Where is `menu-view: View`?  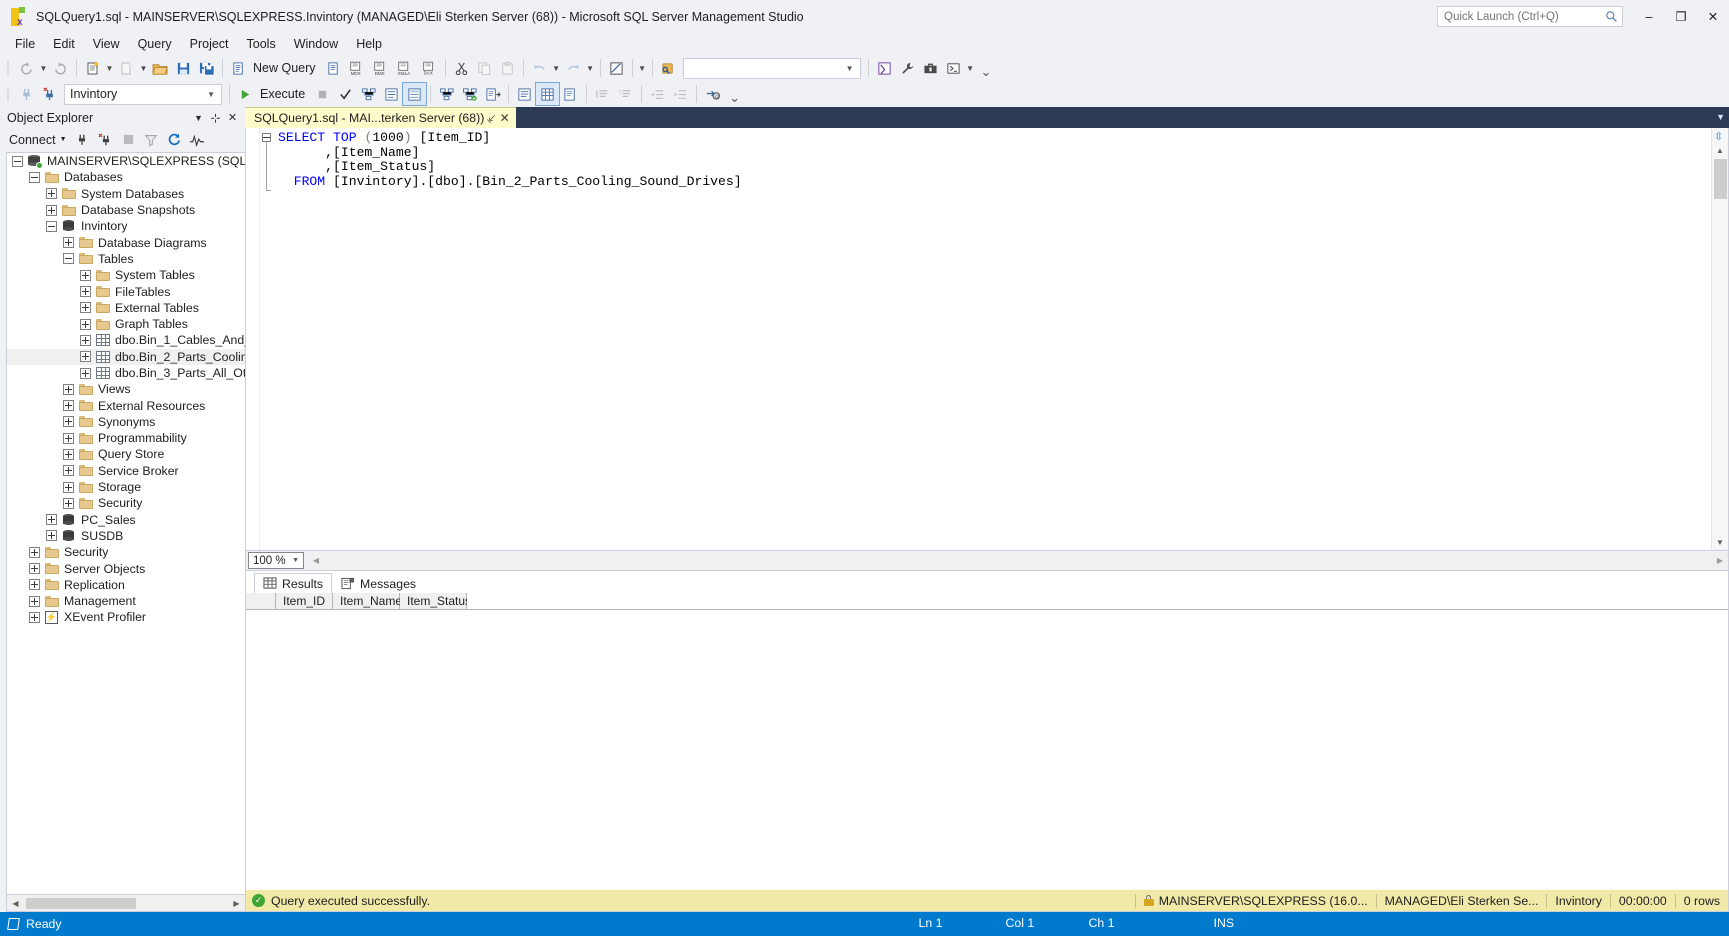
menu-view: View is located at coordinates (106, 44).